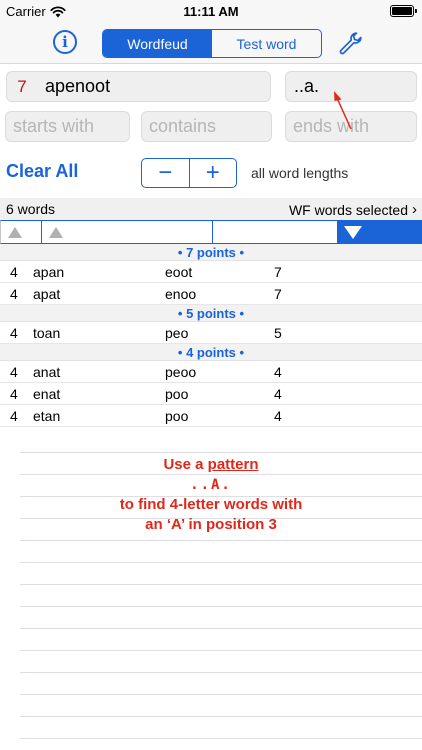 This screenshot has width=422, height=750. I want to click on sort-by-remaining, so click(274, 232).